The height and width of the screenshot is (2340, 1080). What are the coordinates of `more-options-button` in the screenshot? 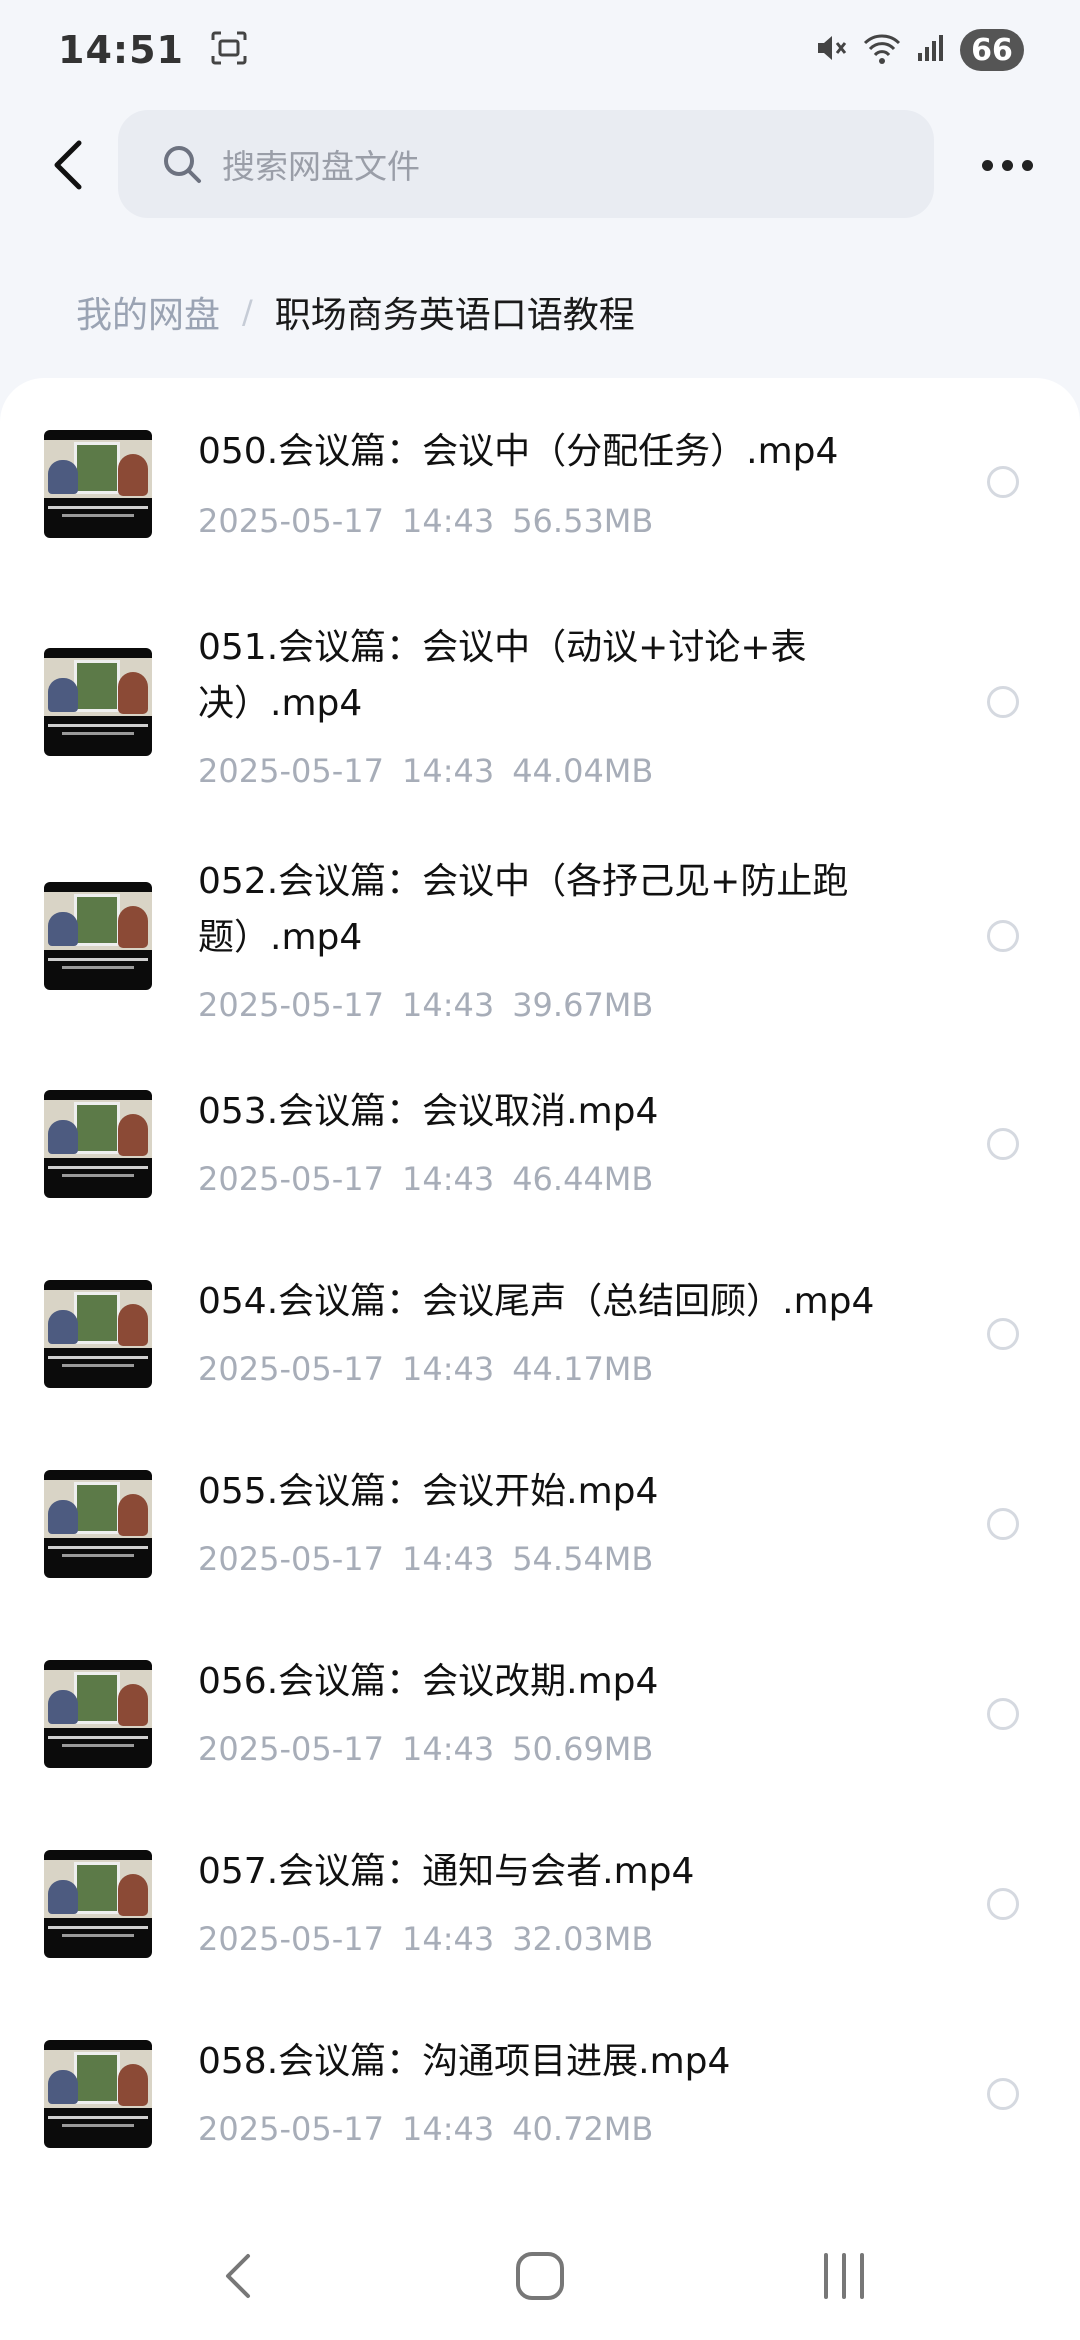 It's located at (1007, 165).